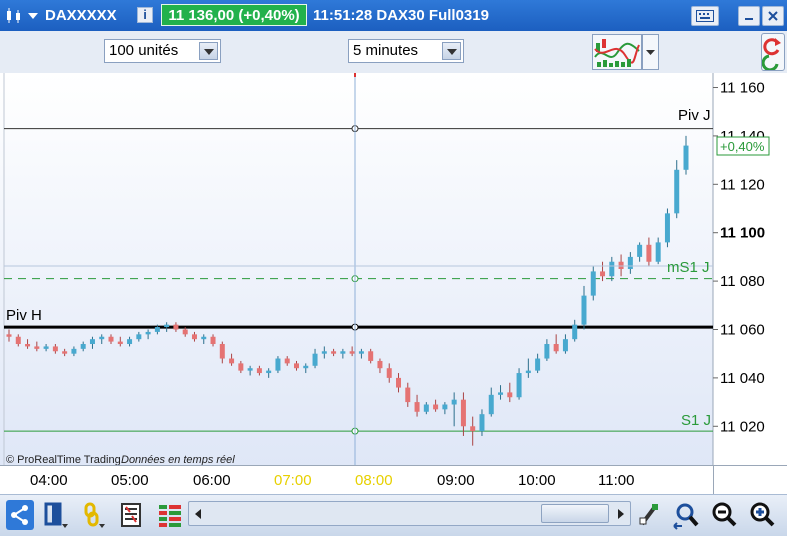  Describe the element at coordinates (621, 514) in the screenshot. I see `scroll-right-icon` at that location.